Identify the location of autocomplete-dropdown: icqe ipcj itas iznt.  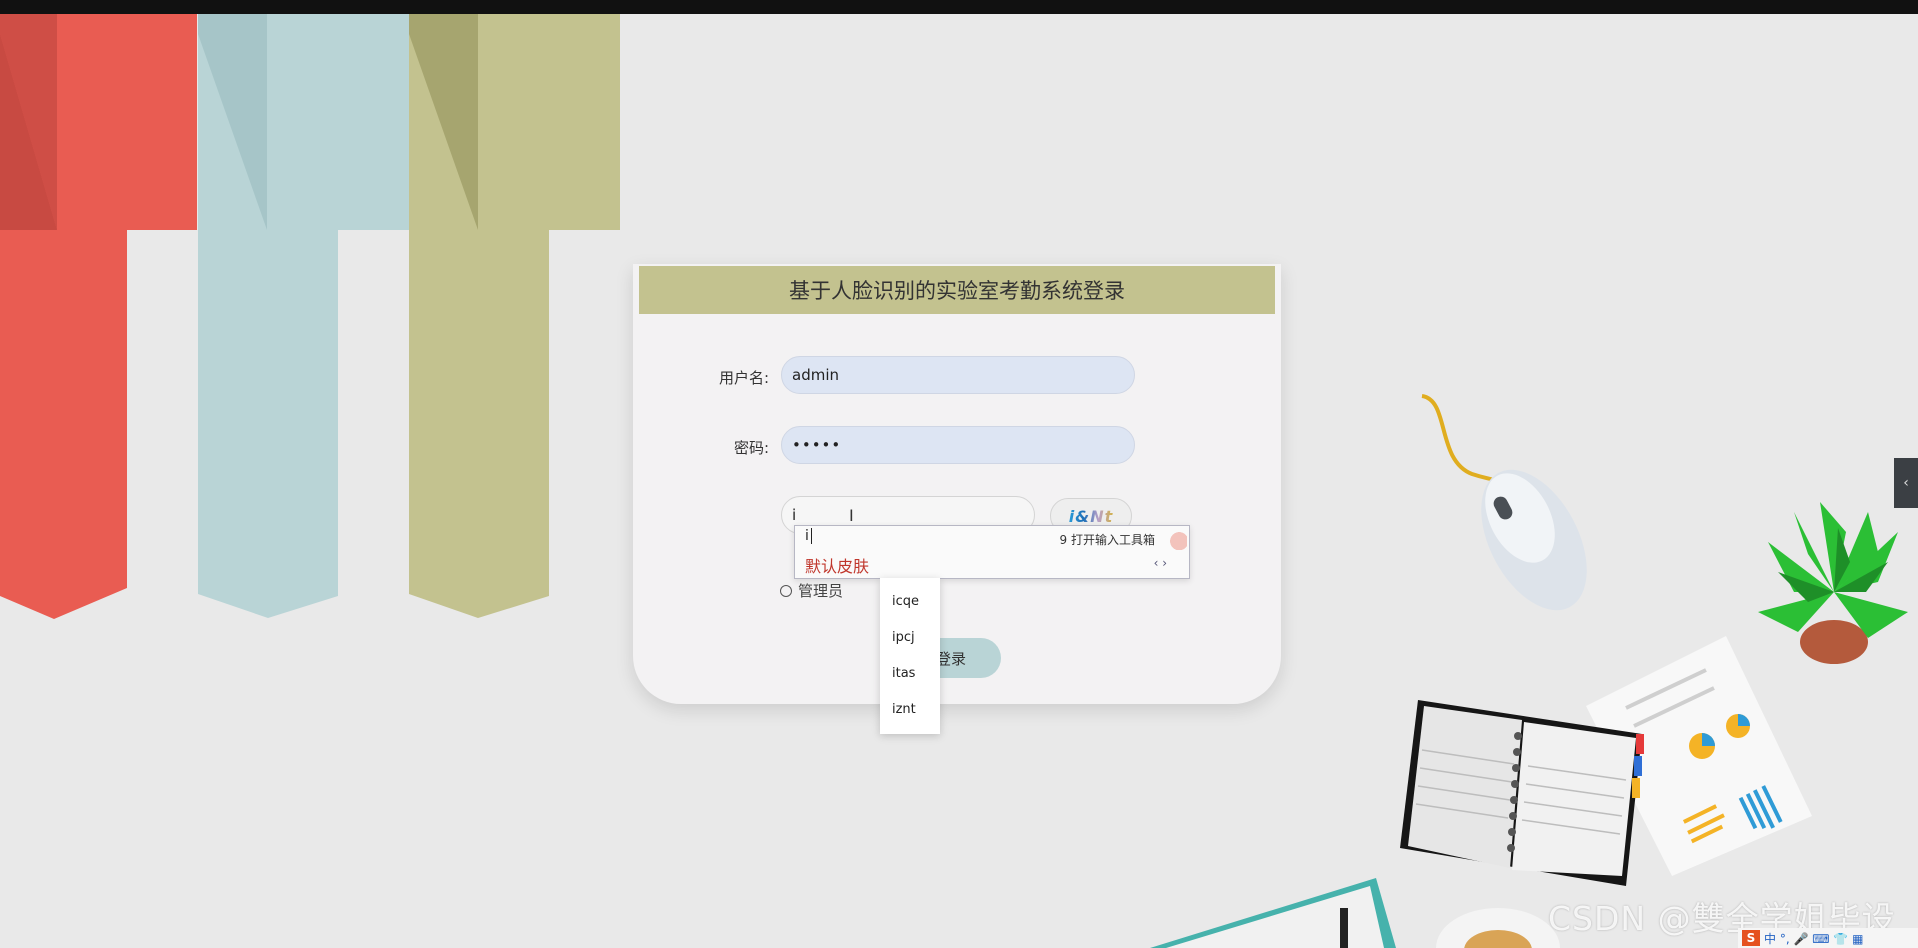
(910, 656).